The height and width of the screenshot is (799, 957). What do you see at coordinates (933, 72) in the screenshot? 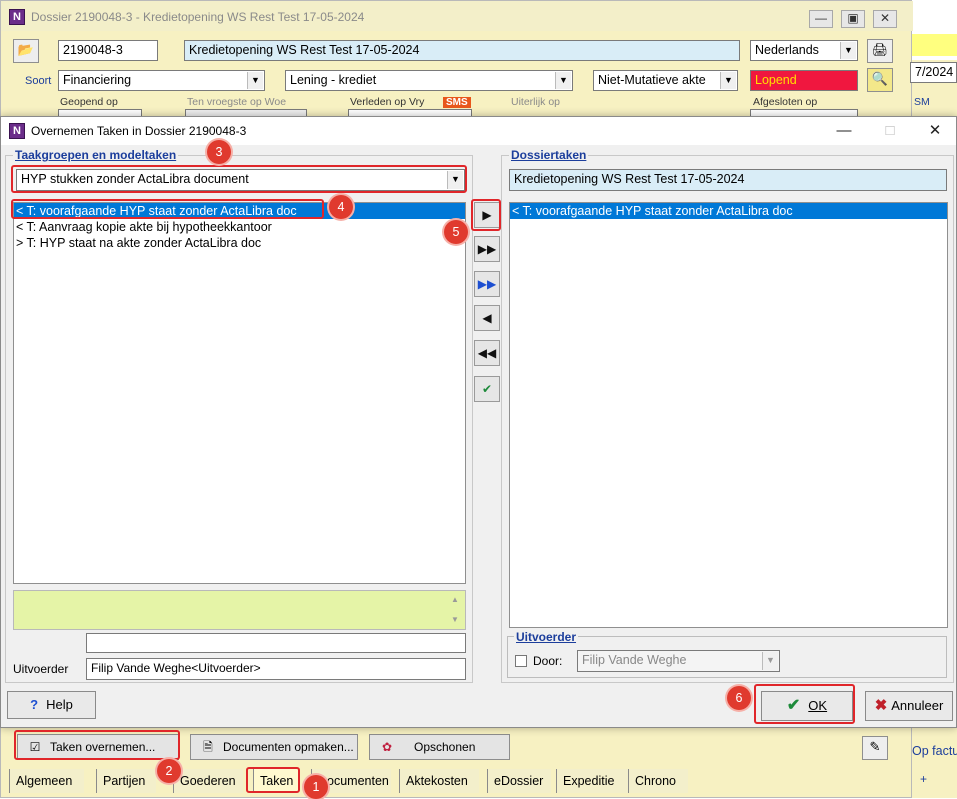
I see `side-date-field: 7/2024` at bounding box center [933, 72].